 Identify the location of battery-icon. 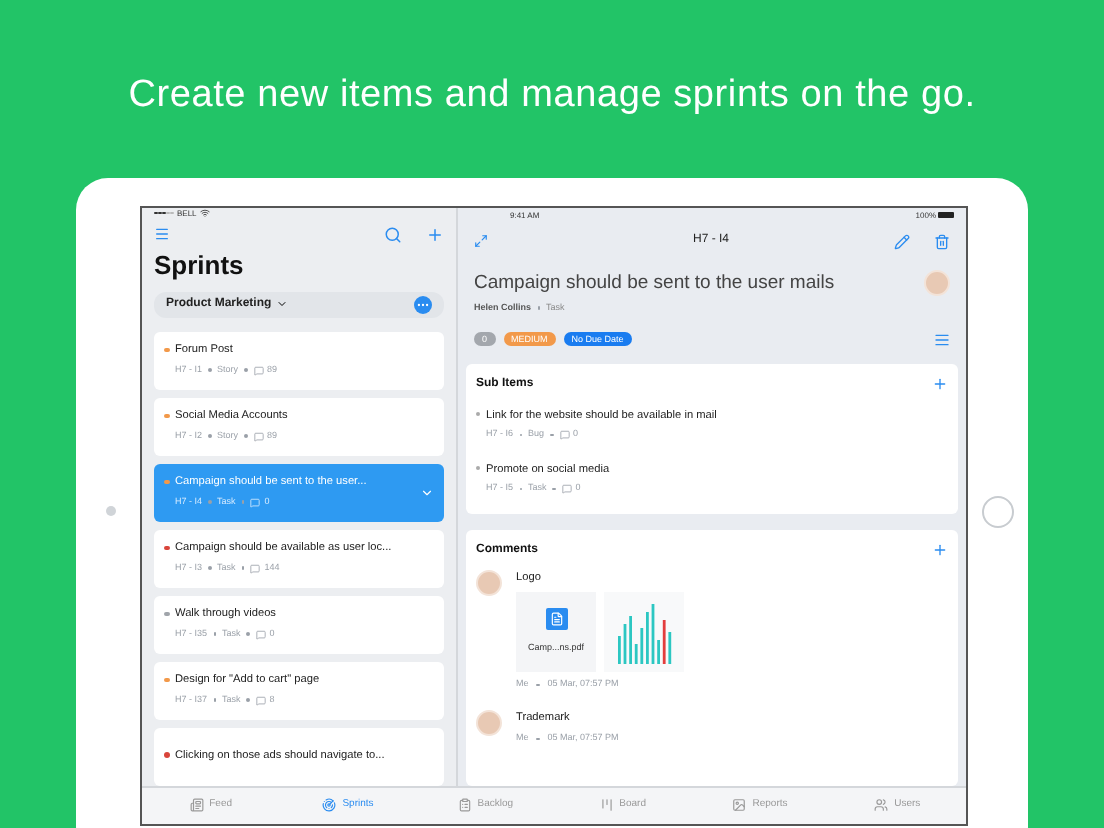
(946, 215).